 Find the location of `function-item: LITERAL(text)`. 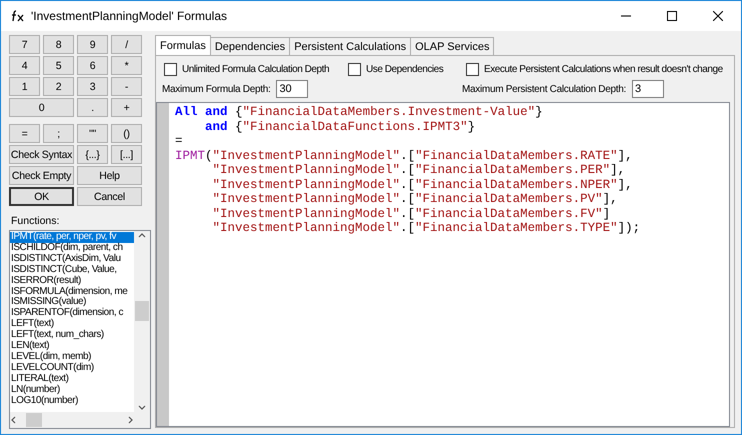

function-item: LITERAL(text) is located at coordinates (72, 379).